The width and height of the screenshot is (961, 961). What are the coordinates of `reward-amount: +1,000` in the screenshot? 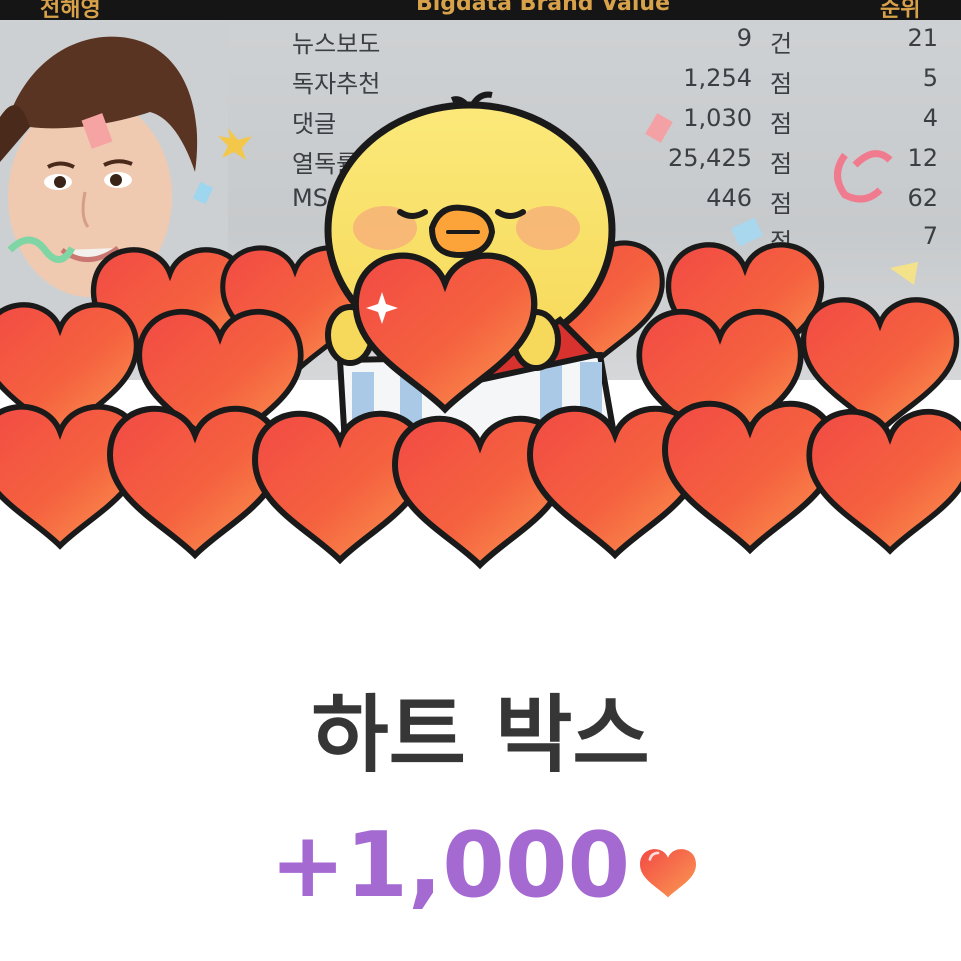 It's located at (484, 866).